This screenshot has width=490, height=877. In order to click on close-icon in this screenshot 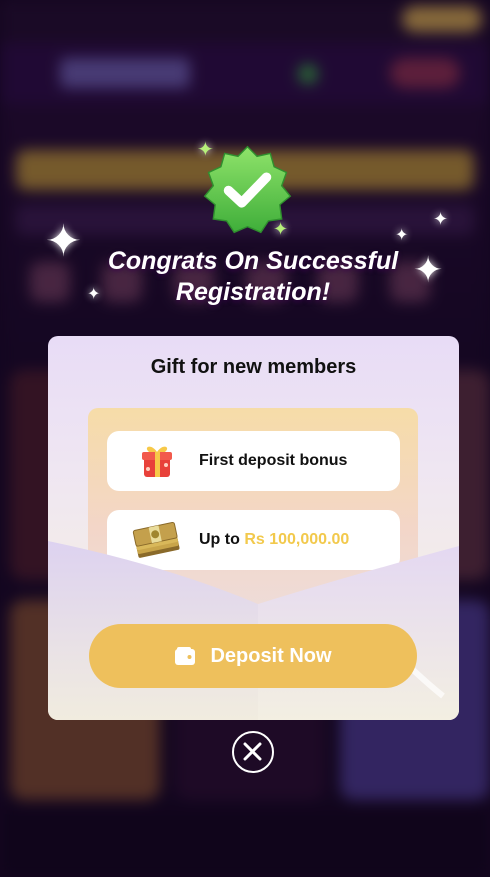, I will do `click(252, 751)`.